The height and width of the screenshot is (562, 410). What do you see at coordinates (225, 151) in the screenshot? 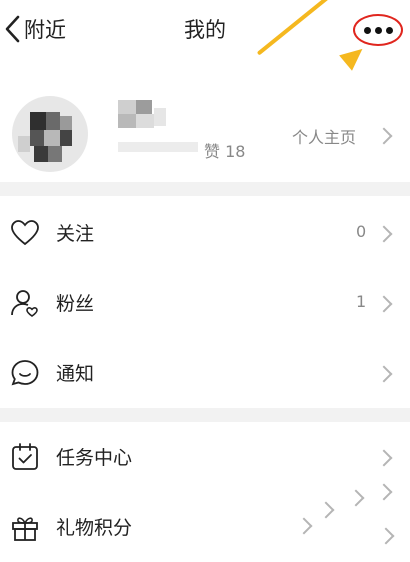
I see `likes-count: 赞 18` at bounding box center [225, 151].